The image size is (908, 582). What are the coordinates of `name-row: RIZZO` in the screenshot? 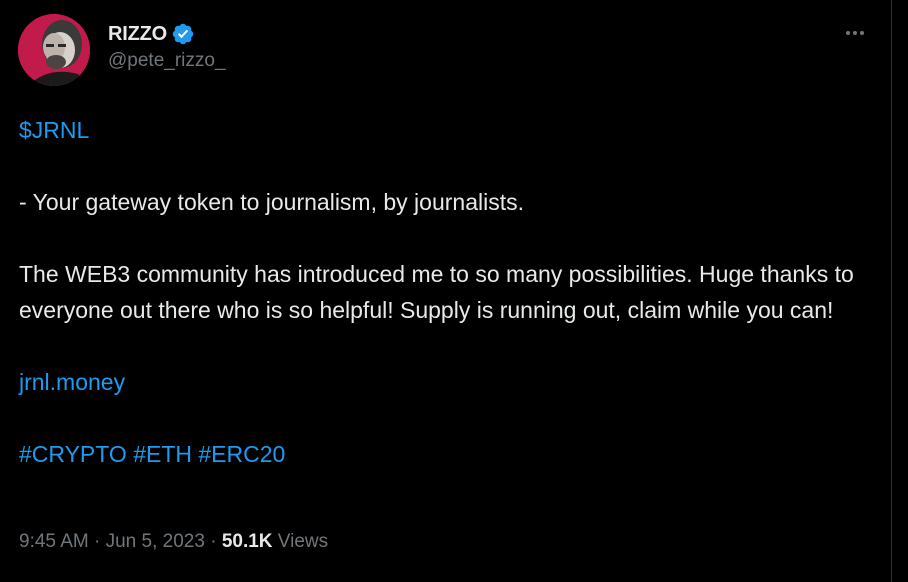 It's located at (167, 34).